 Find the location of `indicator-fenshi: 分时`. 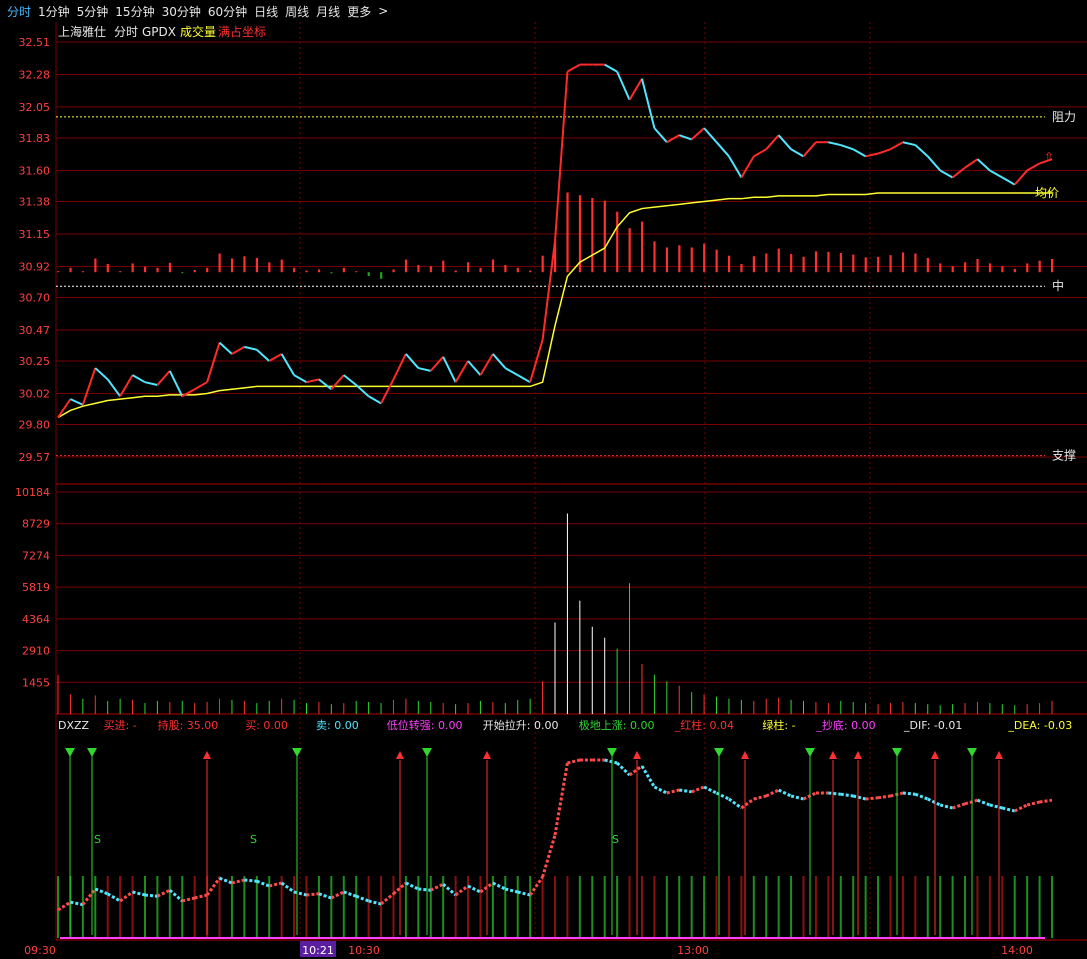

indicator-fenshi: 分时 is located at coordinates (126, 32).